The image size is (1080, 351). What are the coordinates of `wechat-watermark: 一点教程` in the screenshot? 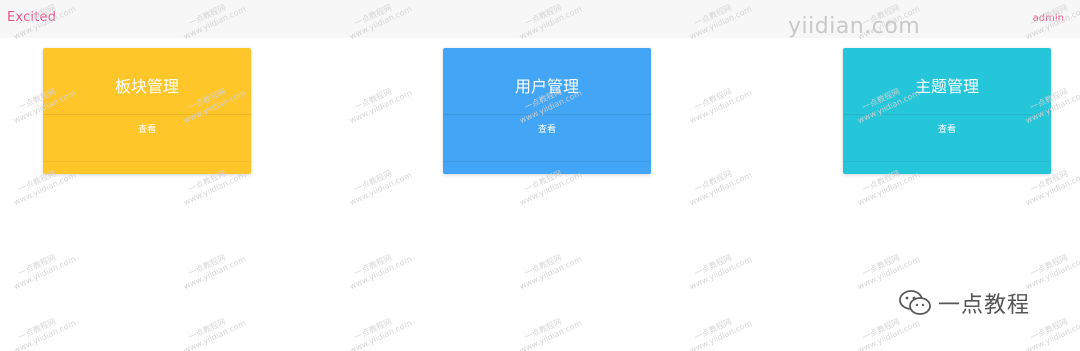 It's located at (964, 303).